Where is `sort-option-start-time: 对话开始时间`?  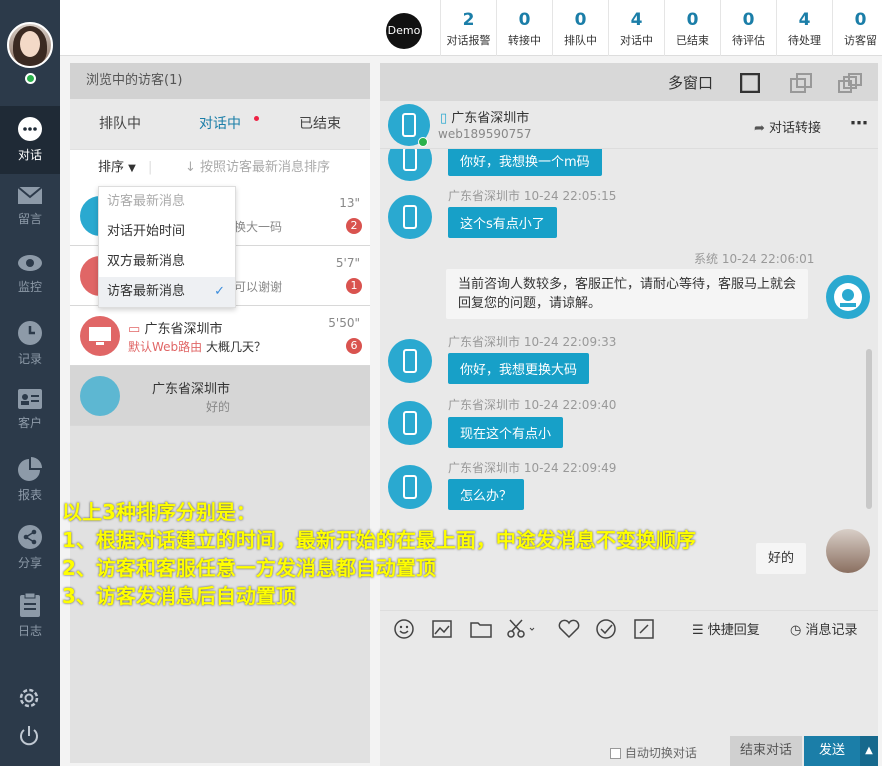 sort-option-start-time: 对话开始时间 is located at coordinates (167, 232).